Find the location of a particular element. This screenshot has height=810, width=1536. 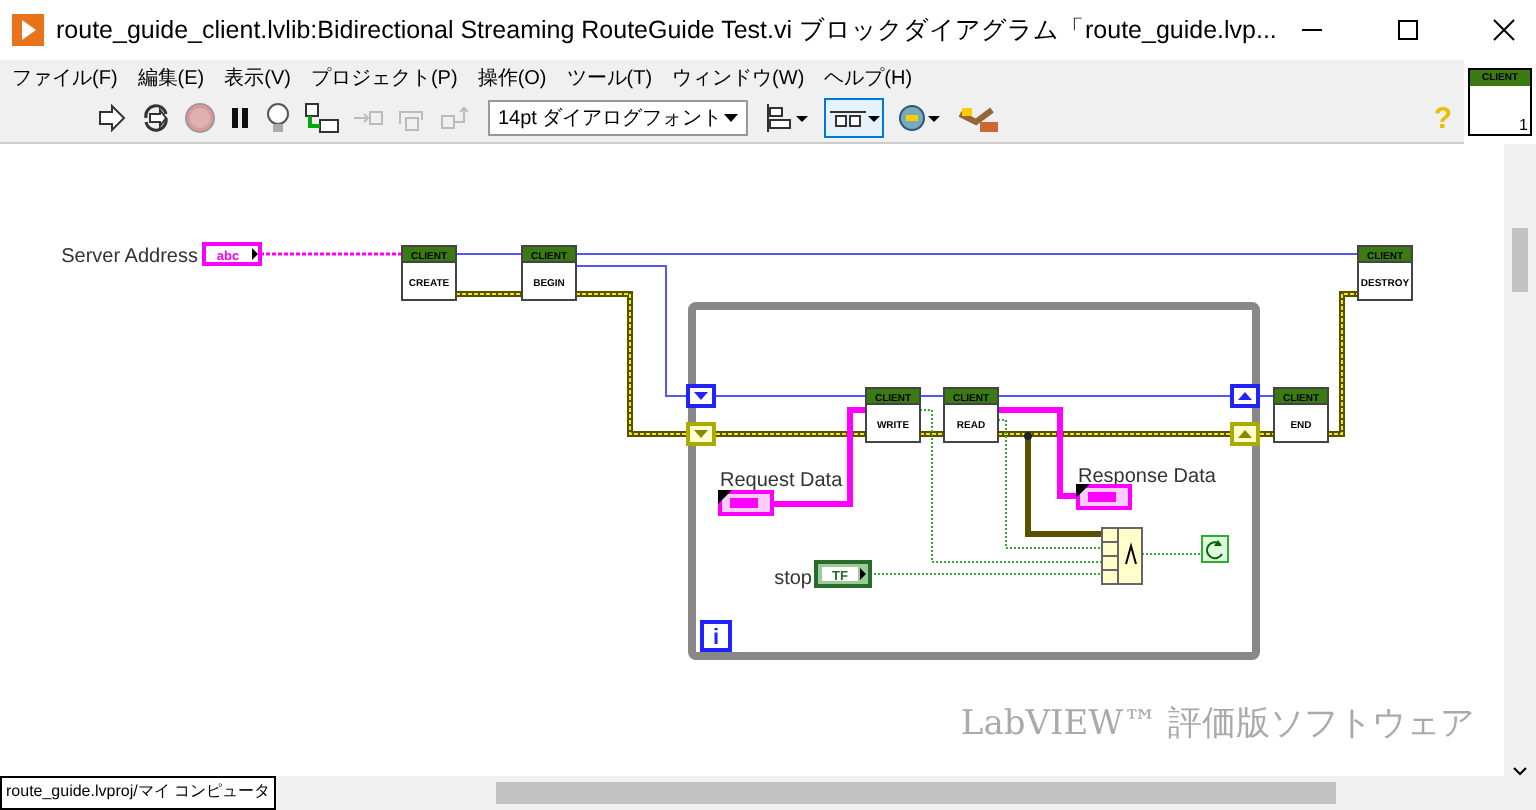

align-icon is located at coordinates (788, 118).